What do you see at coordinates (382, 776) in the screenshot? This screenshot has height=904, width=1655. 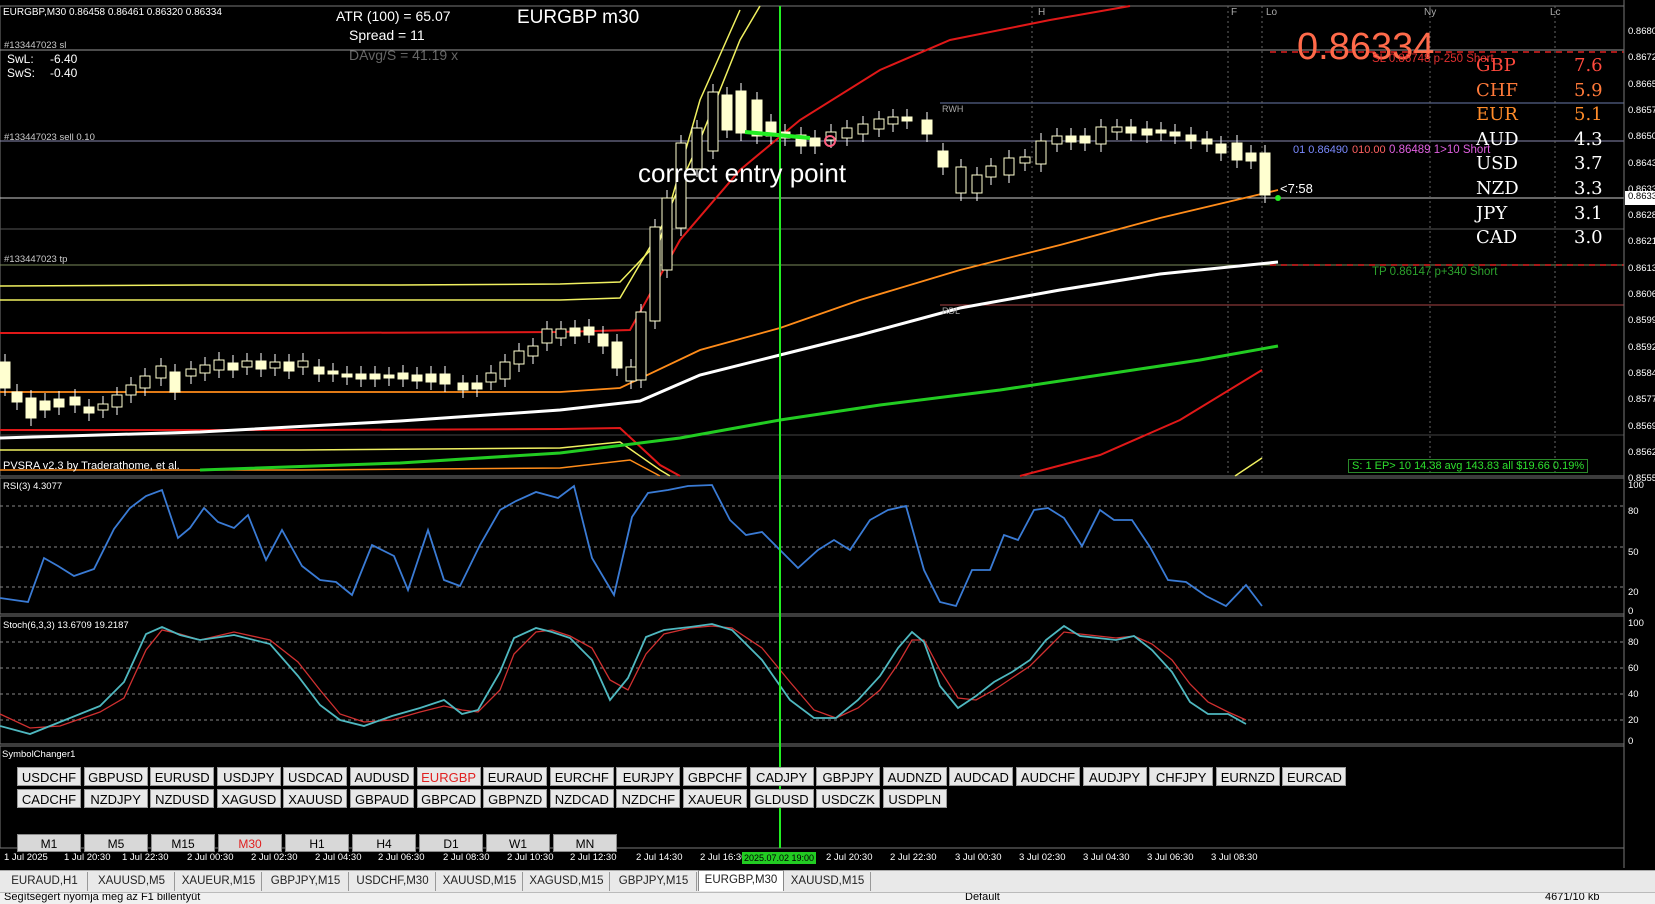 I see `symbol-button-audusd: AUDUSD` at bounding box center [382, 776].